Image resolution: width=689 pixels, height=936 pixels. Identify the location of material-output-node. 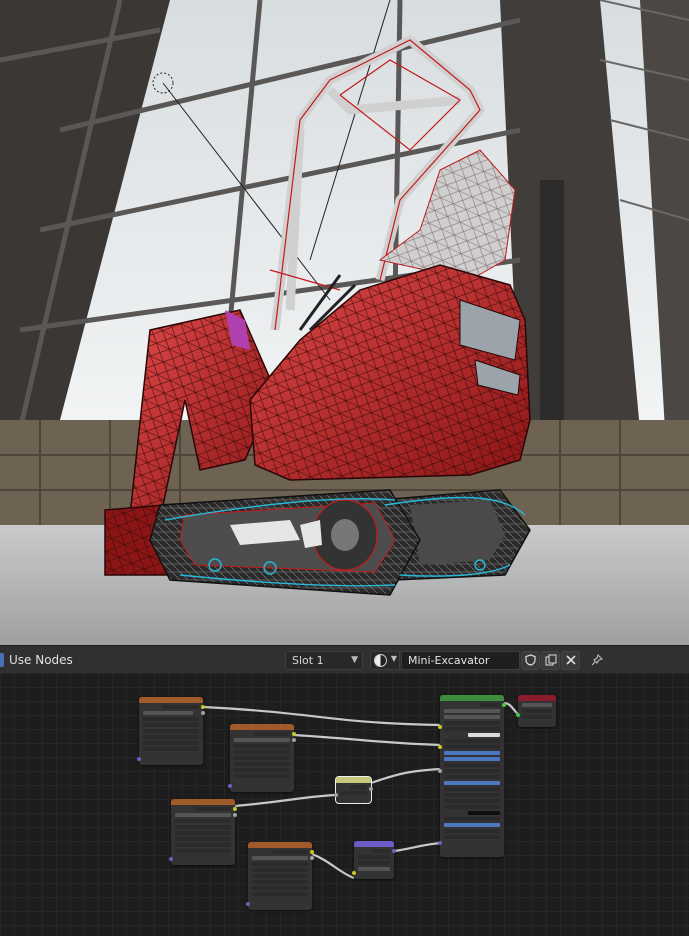
(536, 711).